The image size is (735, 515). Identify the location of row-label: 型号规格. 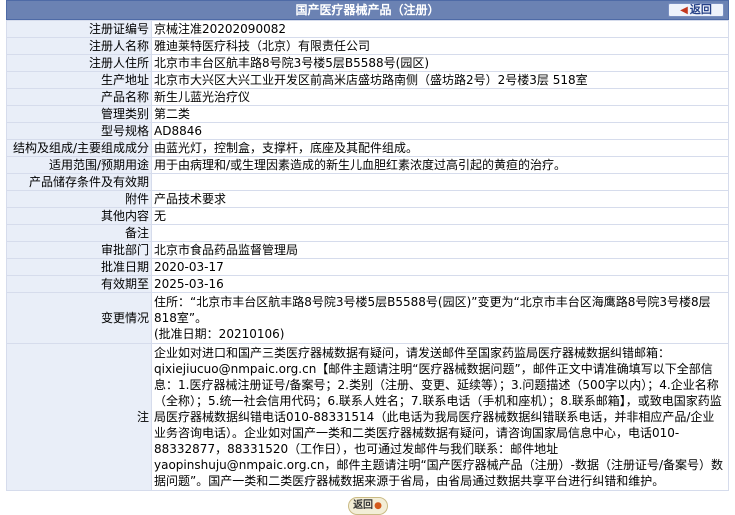
(79, 131).